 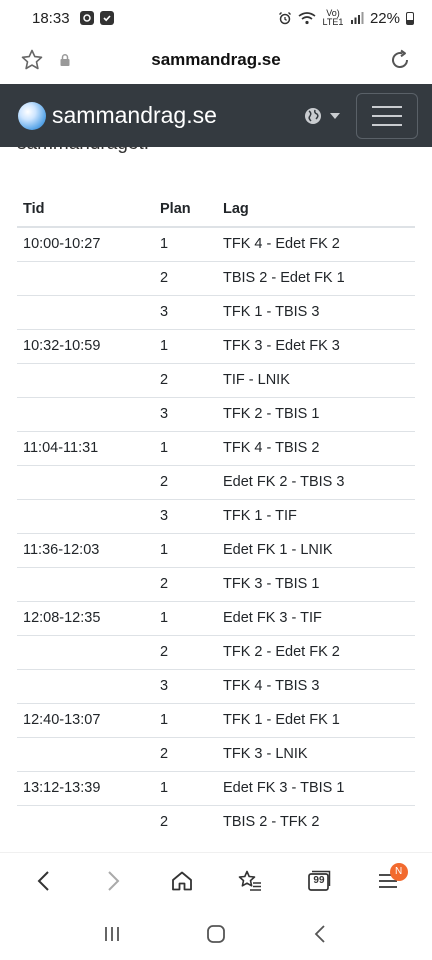 I want to click on cell-tid: 10:32-10:59, so click(x=85, y=345).